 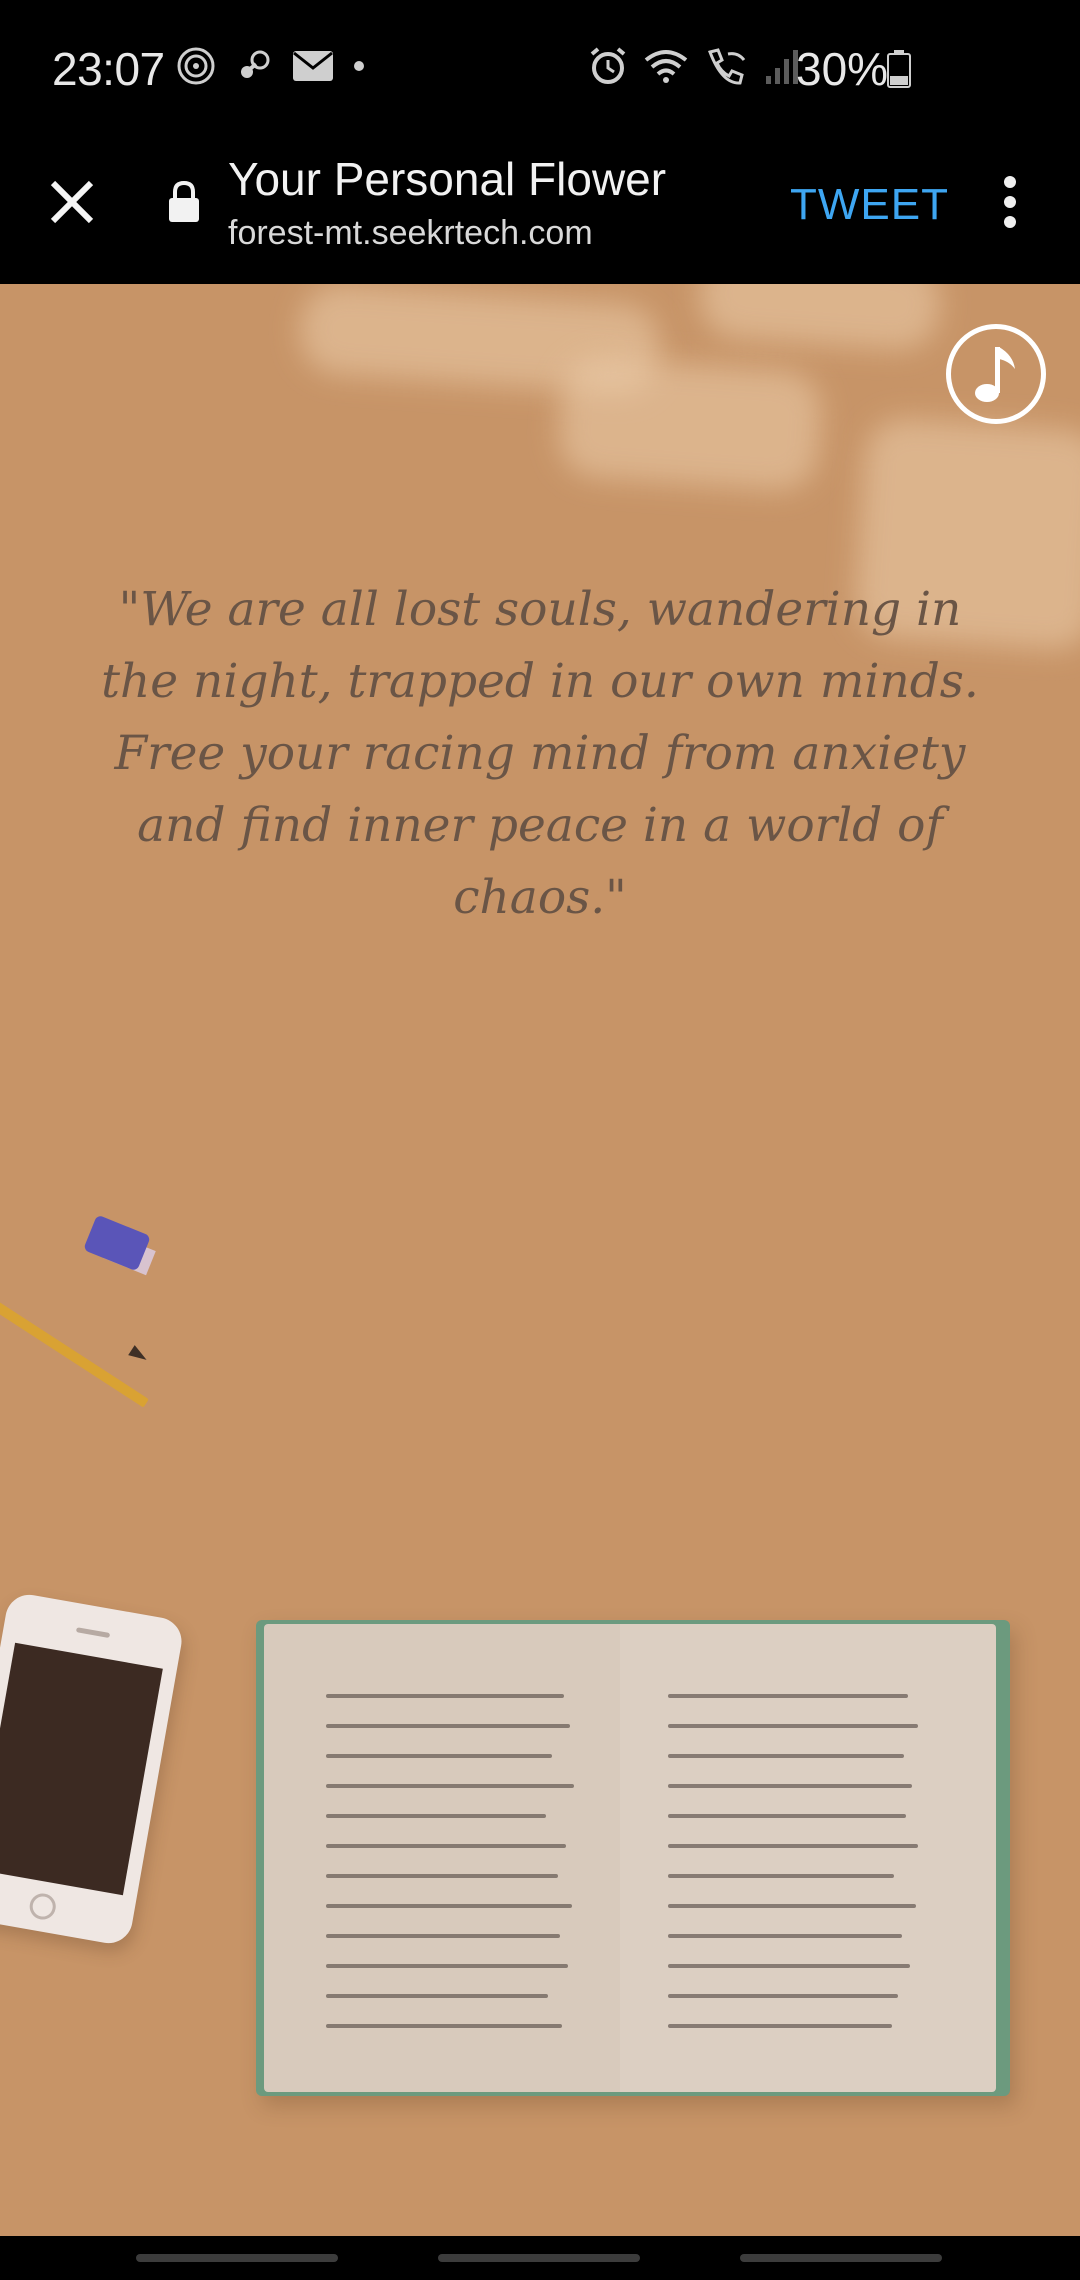 I want to click on system-icons, so click(x=694, y=68).